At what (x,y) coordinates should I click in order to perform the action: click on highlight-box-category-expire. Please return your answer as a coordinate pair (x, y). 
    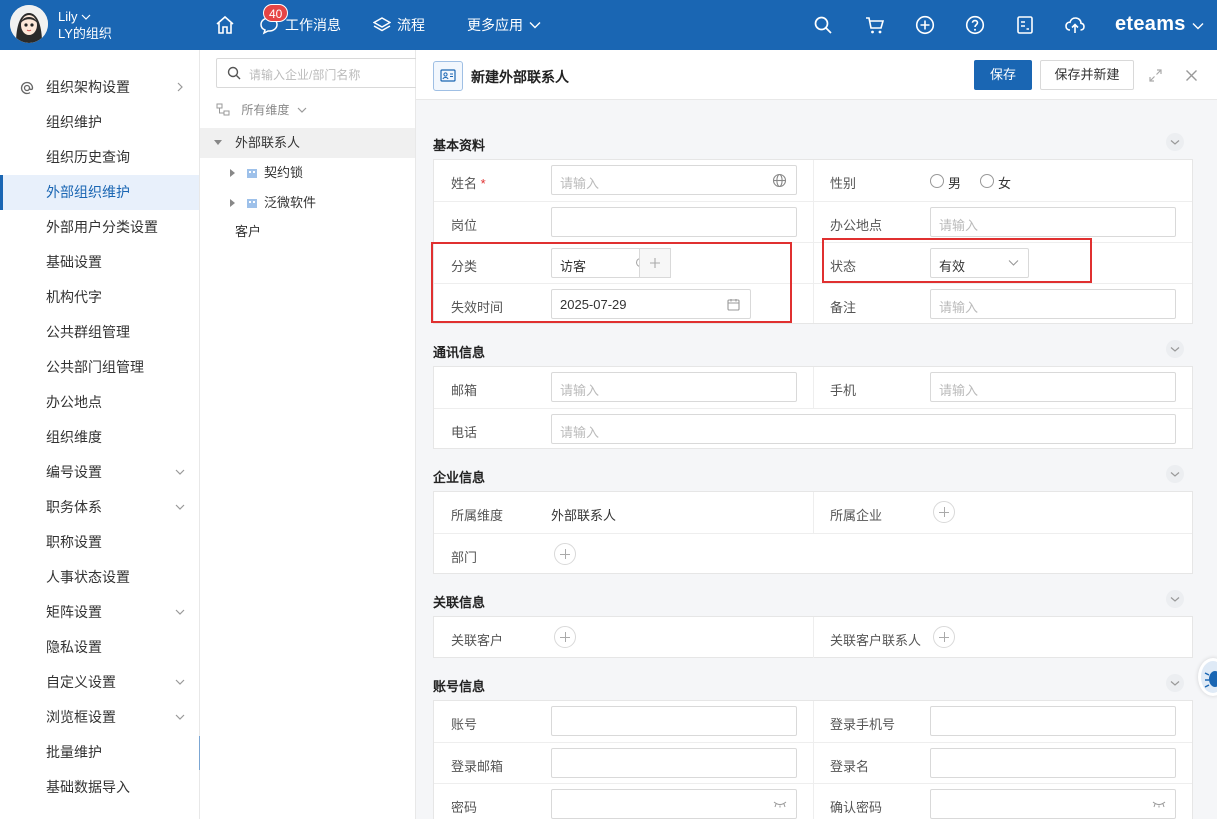
    Looking at the image, I should click on (611, 282).